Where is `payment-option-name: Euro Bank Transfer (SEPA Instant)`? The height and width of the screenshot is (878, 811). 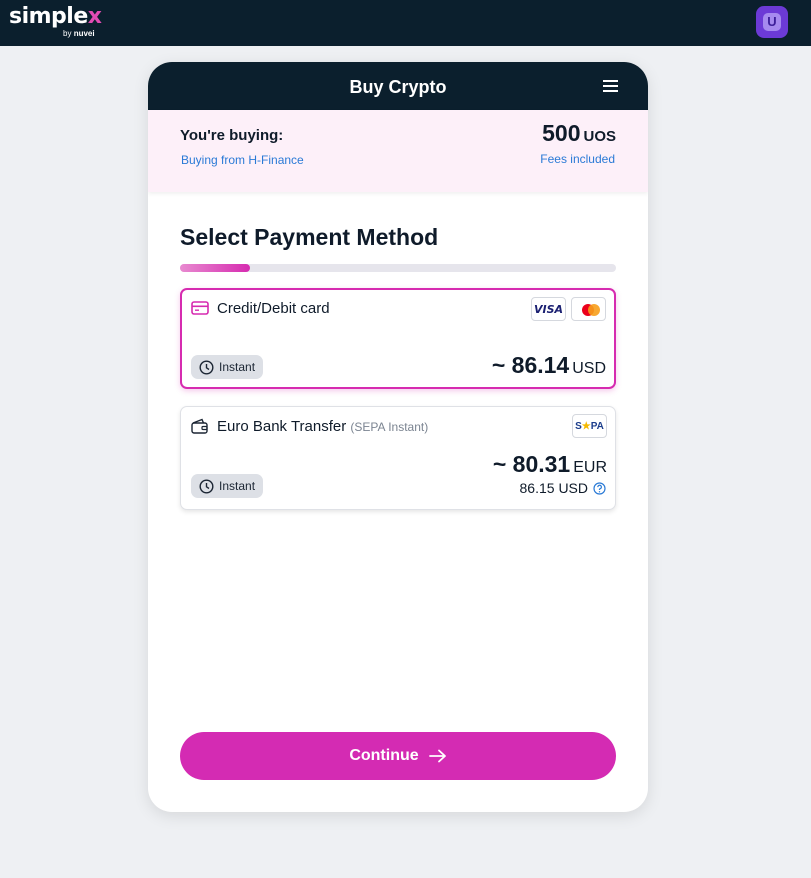 payment-option-name: Euro Bank Transfer (SEPA Instant) is located at coordinates (322, 426).